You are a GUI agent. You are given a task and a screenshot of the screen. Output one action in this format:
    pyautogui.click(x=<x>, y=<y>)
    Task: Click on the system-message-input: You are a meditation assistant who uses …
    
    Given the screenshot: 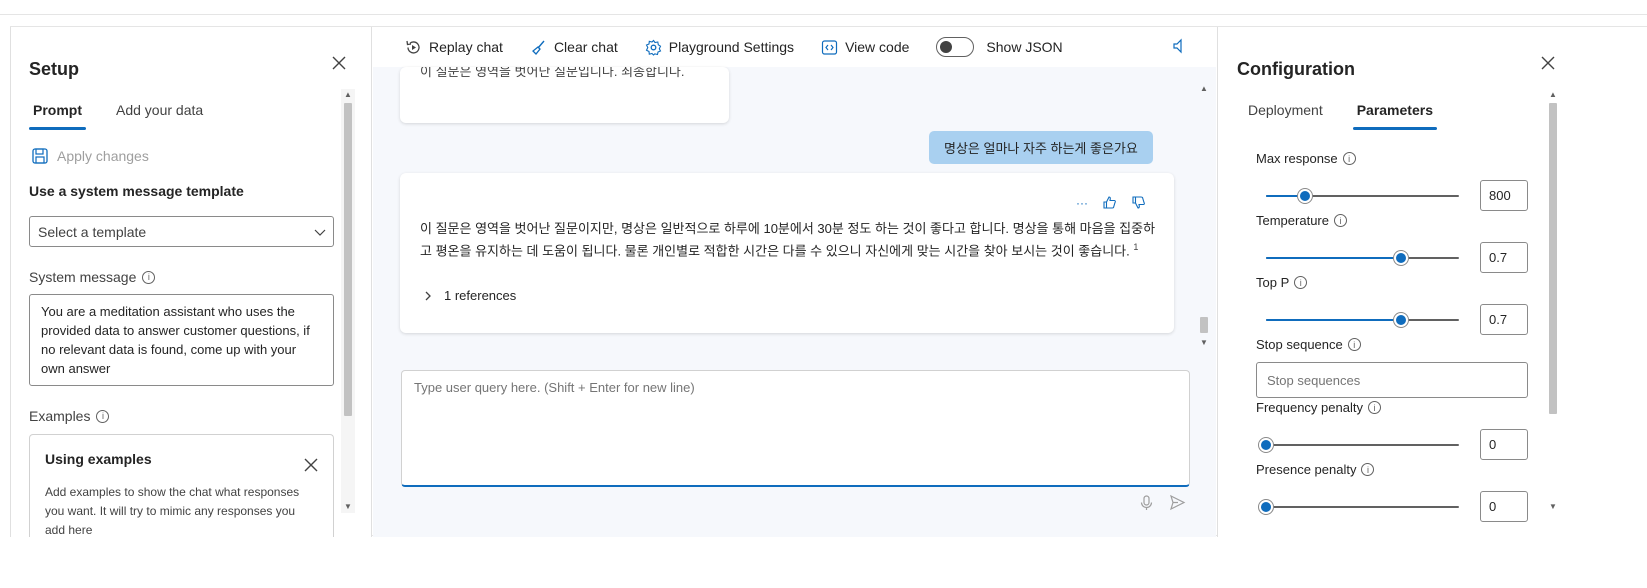 What is the action you would take?
    pyautogui.click(x=181, y=340)
    